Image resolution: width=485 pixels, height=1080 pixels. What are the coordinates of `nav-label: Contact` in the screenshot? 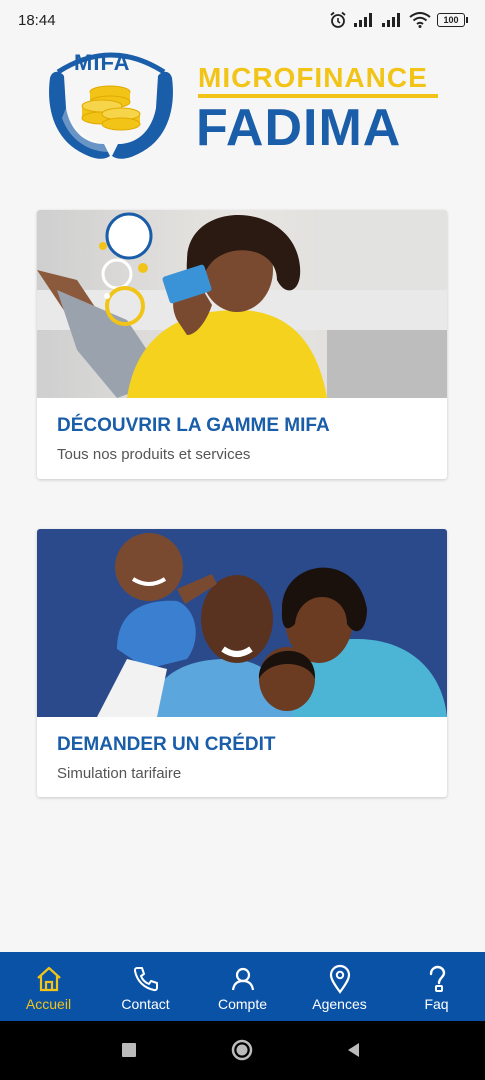 It's located at (145, 1004).